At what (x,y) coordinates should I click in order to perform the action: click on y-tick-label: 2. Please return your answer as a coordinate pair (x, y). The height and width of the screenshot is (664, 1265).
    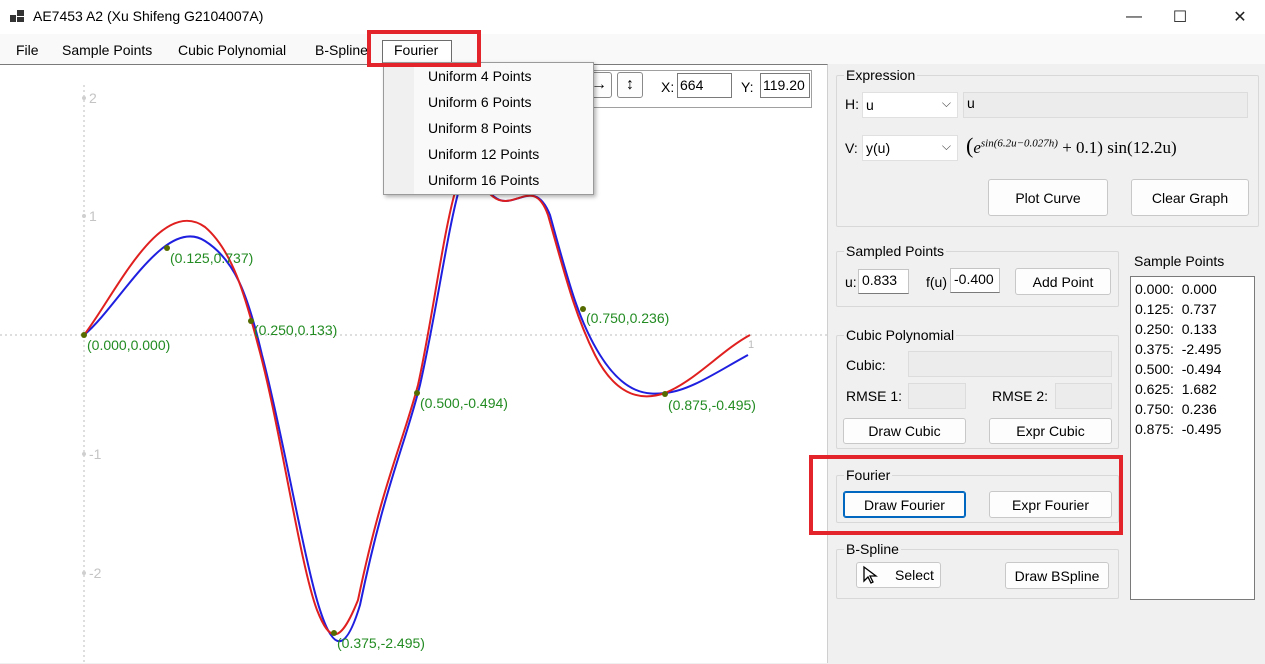
    Looking at the image, I should click on (93, 98).